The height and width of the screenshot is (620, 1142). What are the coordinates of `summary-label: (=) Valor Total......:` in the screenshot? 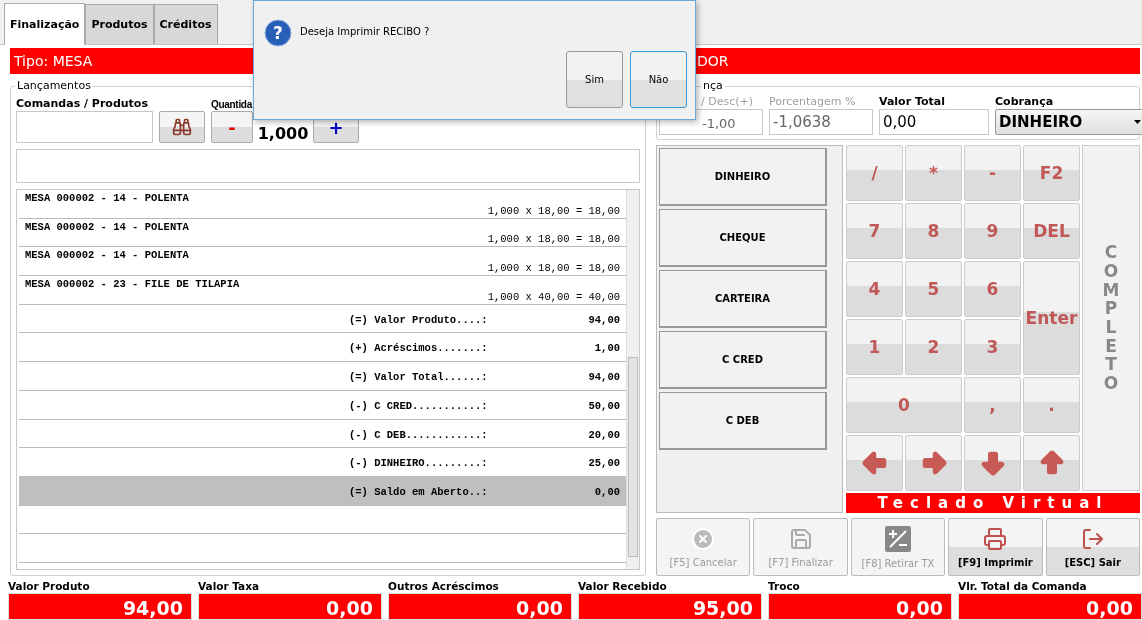 It's located at (418, 377).